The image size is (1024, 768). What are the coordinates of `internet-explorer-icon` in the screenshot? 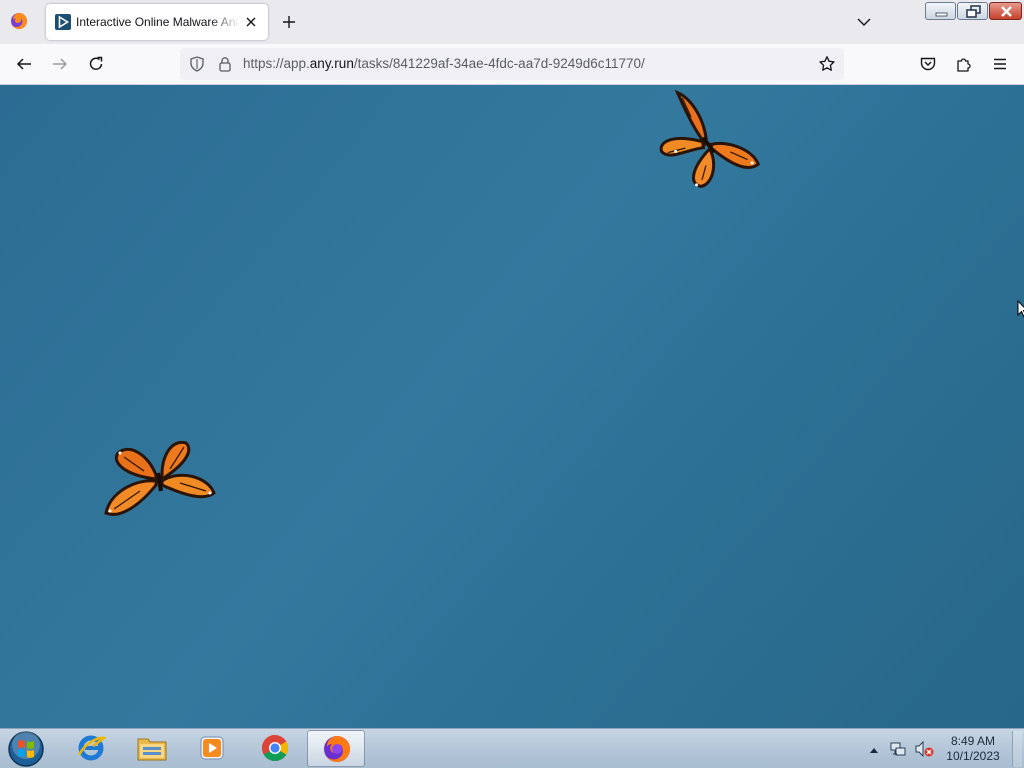 It's located at (91, 748).